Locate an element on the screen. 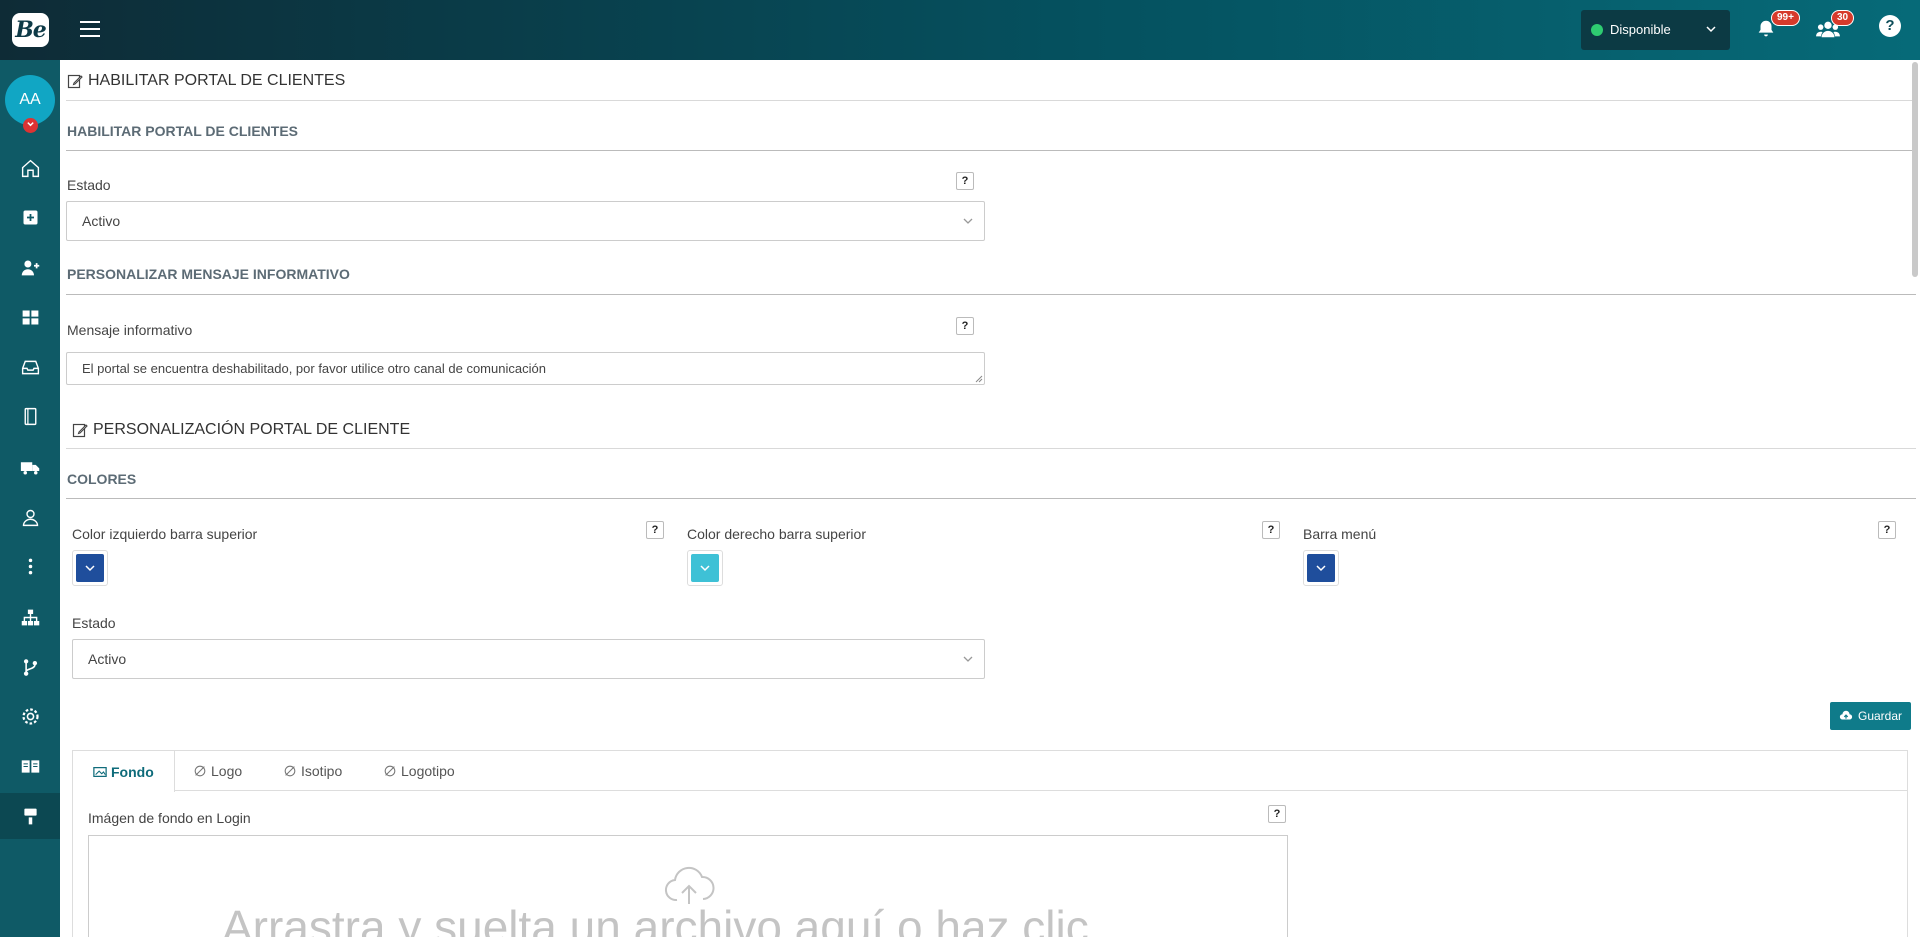 The image size is (1920, 937). estado-select-value: Activo is located at coordinates (101, 221).